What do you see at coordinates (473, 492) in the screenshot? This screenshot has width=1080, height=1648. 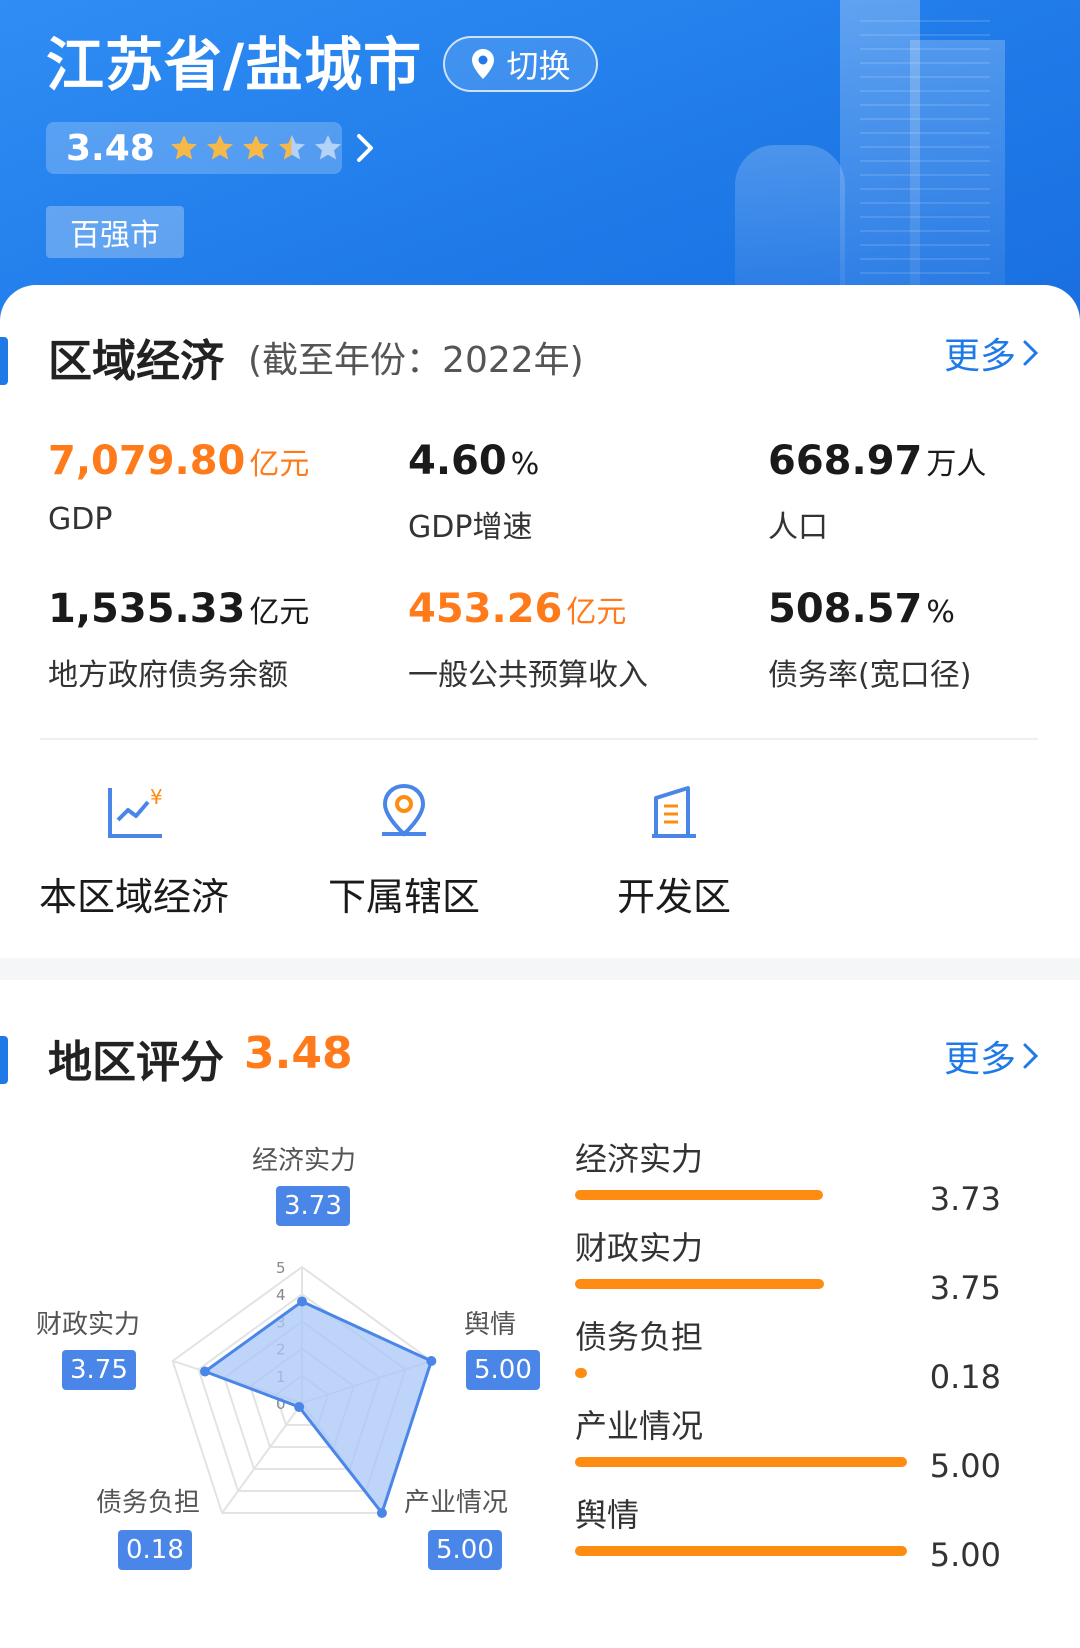 I see `metric-1: 4.60% GDP增速` at bounding box center [473, 492].